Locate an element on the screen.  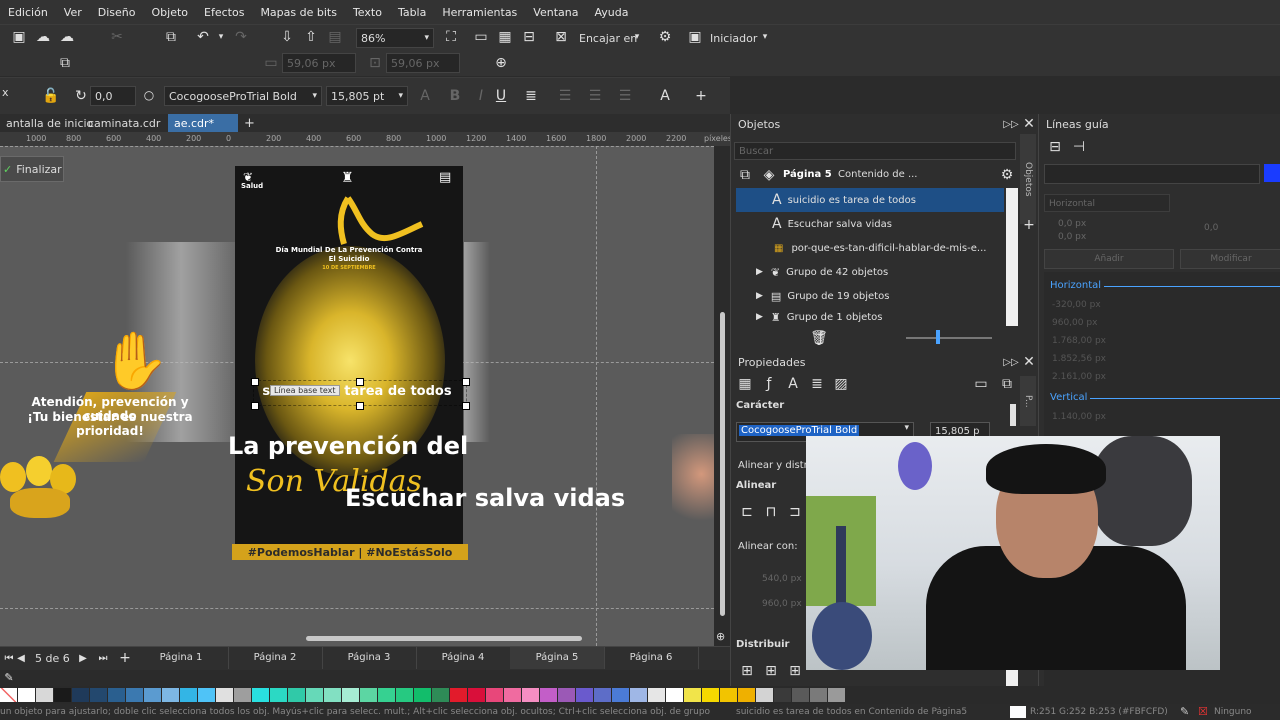
guide-y-field: 0,0 px is located at coordinates (1072, 237).